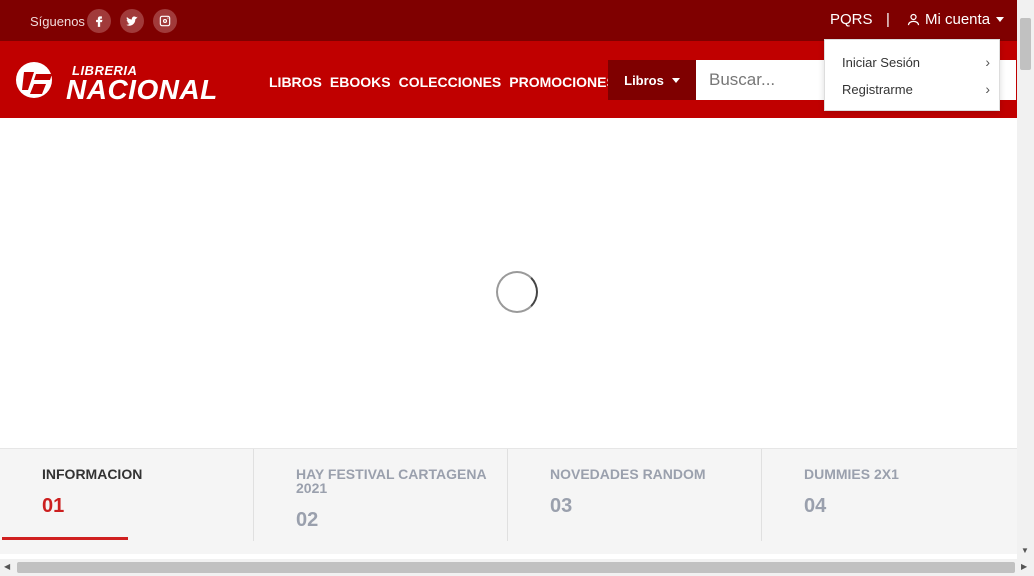 The width and height of the screenshot is (1034, 576). I want to click on vertical-scrollbar: ▼, so click(1025, 279).